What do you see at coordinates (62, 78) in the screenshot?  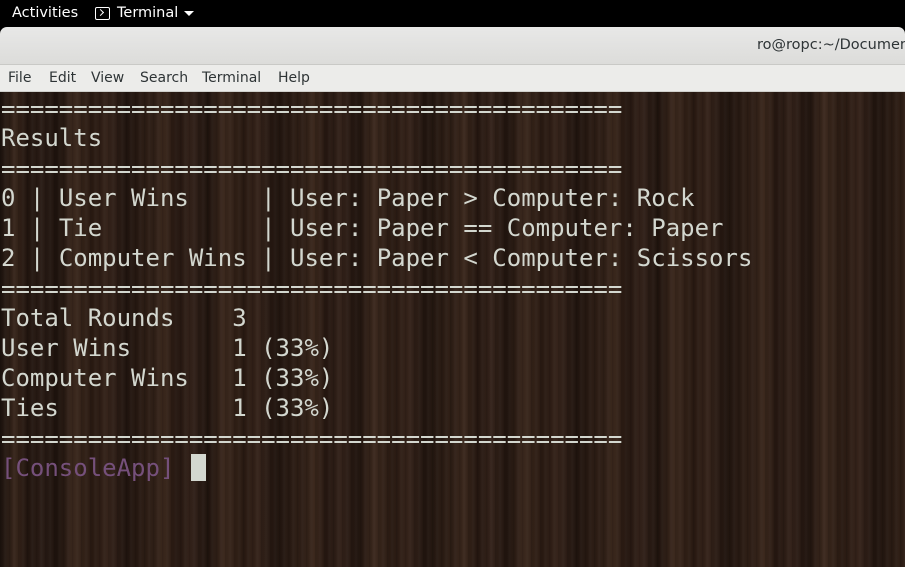 I see `menu-edit: Edit` at bounding box center [62, 78].